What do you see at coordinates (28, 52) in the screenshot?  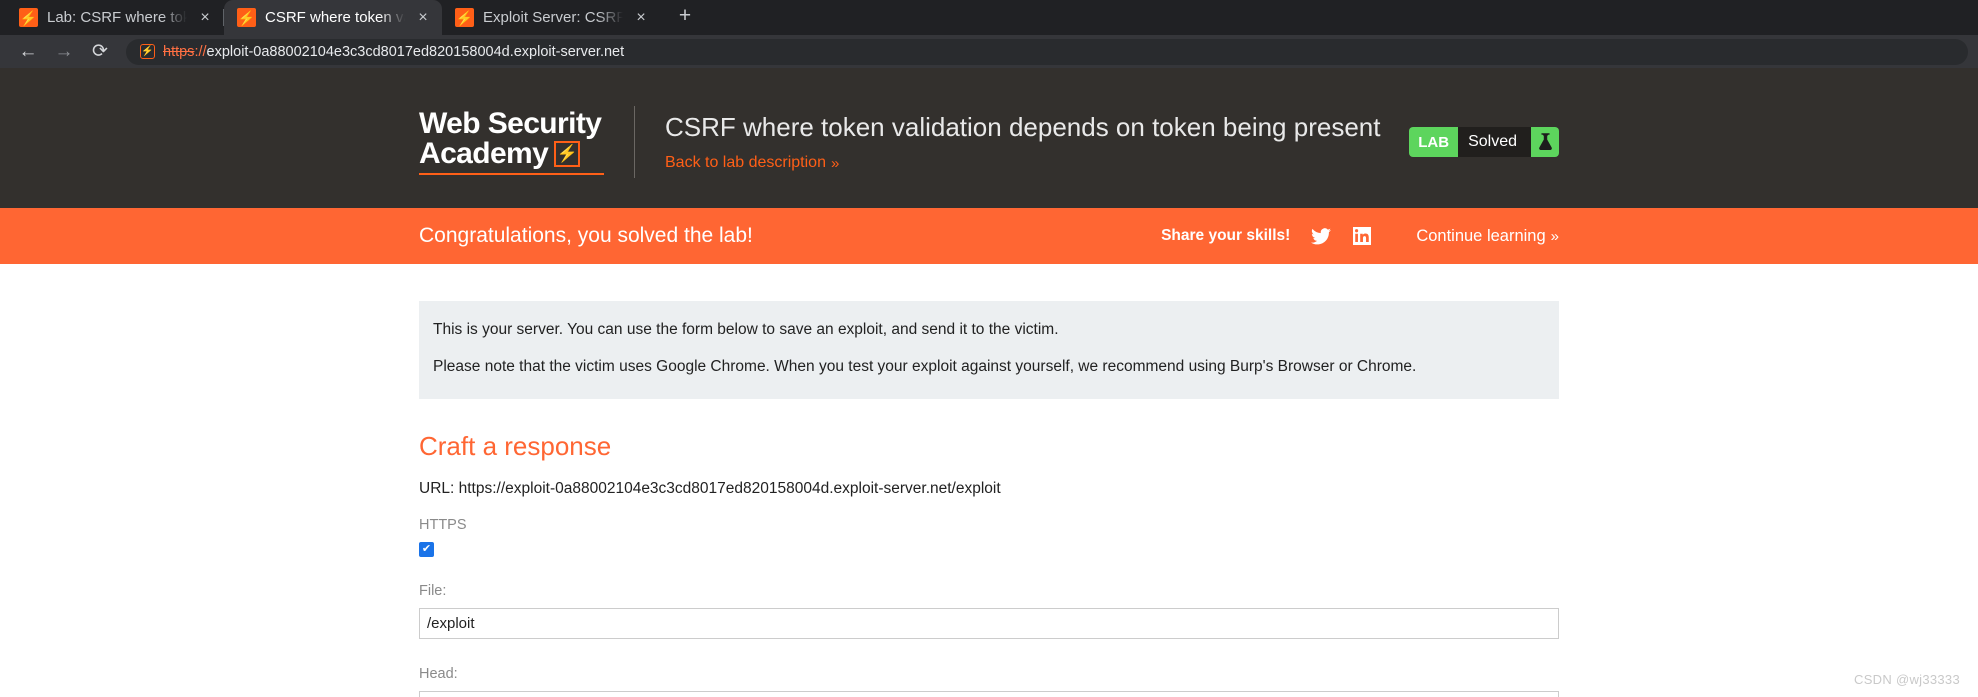 I see `back-icon: ←` at bounding box center [28, 52].